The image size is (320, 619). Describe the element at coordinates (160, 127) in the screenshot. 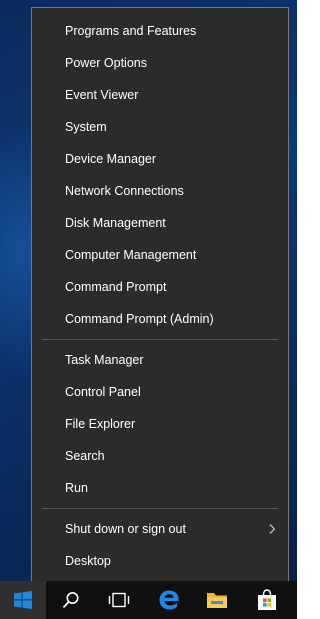

I see `menu-item-system: System` at that location.